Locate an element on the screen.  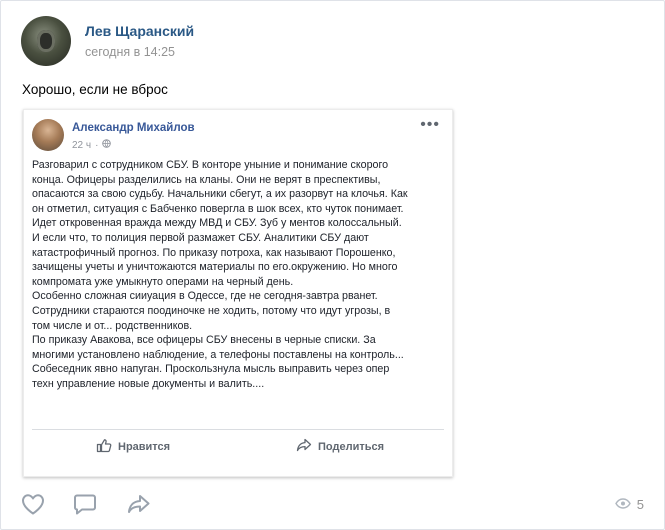
post-text: Хорошо, если не вброс is located at coordinates (95, 89).